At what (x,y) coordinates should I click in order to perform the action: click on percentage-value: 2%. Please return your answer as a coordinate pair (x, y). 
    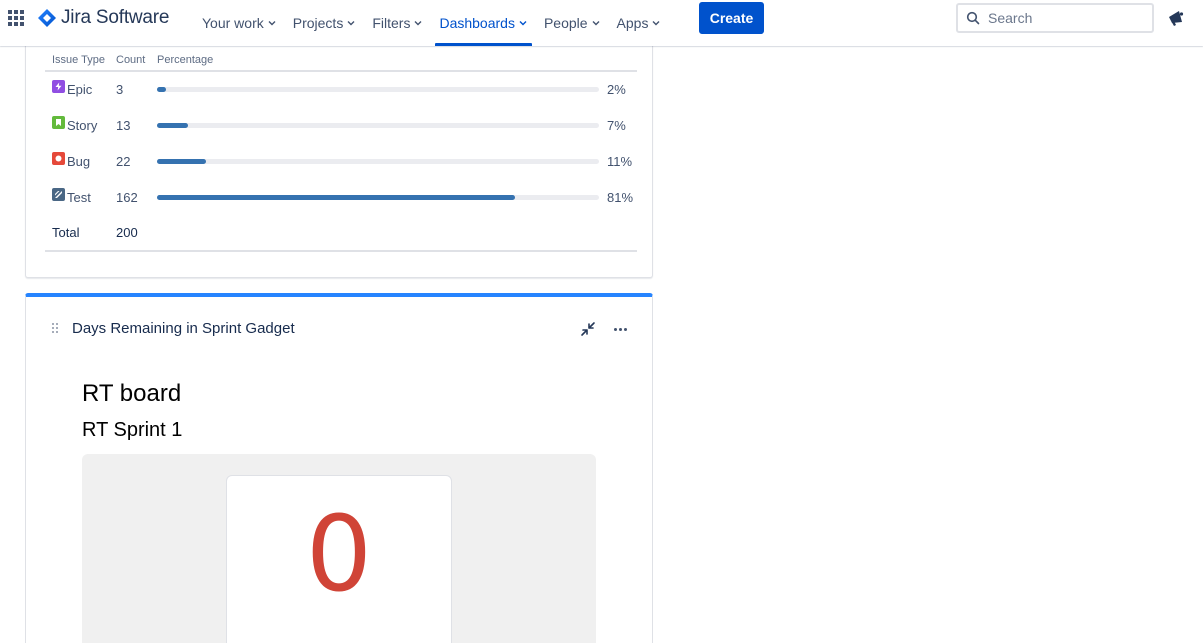
    Looking at the image, I should click on (616, 89).